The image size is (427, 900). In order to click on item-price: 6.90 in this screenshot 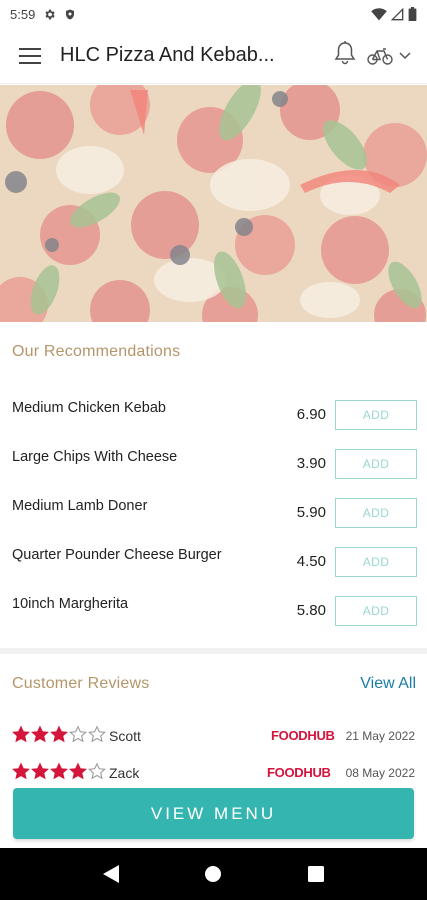, I will do `click(311, 414)`.